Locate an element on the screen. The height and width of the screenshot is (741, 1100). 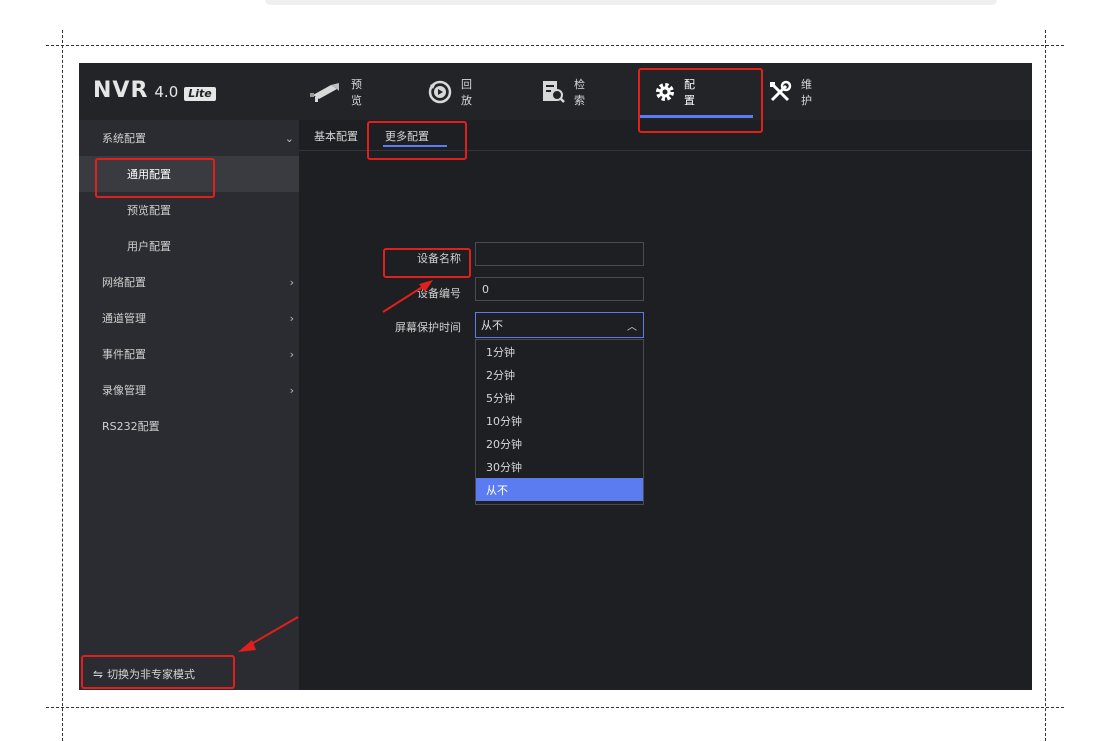
nav-item-playback: 回放 is located at coordinates (449, 91).